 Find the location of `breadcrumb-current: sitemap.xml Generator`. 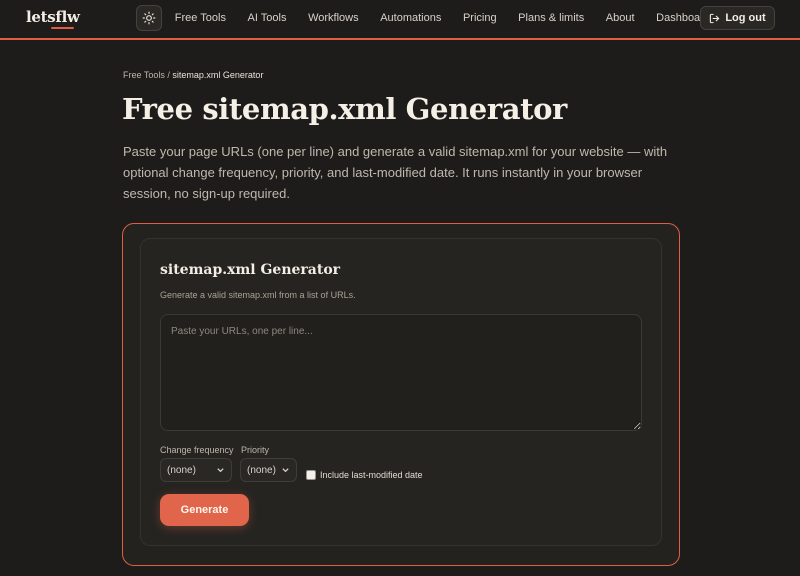

breadcrumb-current: sitemap.xml Generator is located at coordinates (218, 75).